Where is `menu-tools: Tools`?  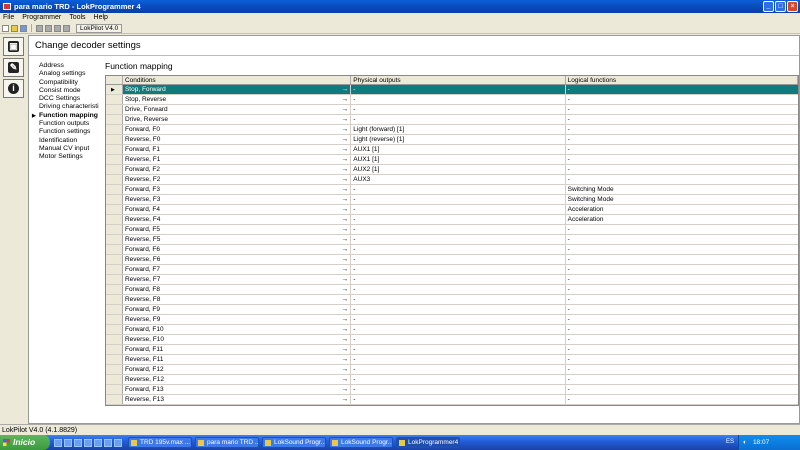
menu-tools: Tools is located at coordinates (77, 18).